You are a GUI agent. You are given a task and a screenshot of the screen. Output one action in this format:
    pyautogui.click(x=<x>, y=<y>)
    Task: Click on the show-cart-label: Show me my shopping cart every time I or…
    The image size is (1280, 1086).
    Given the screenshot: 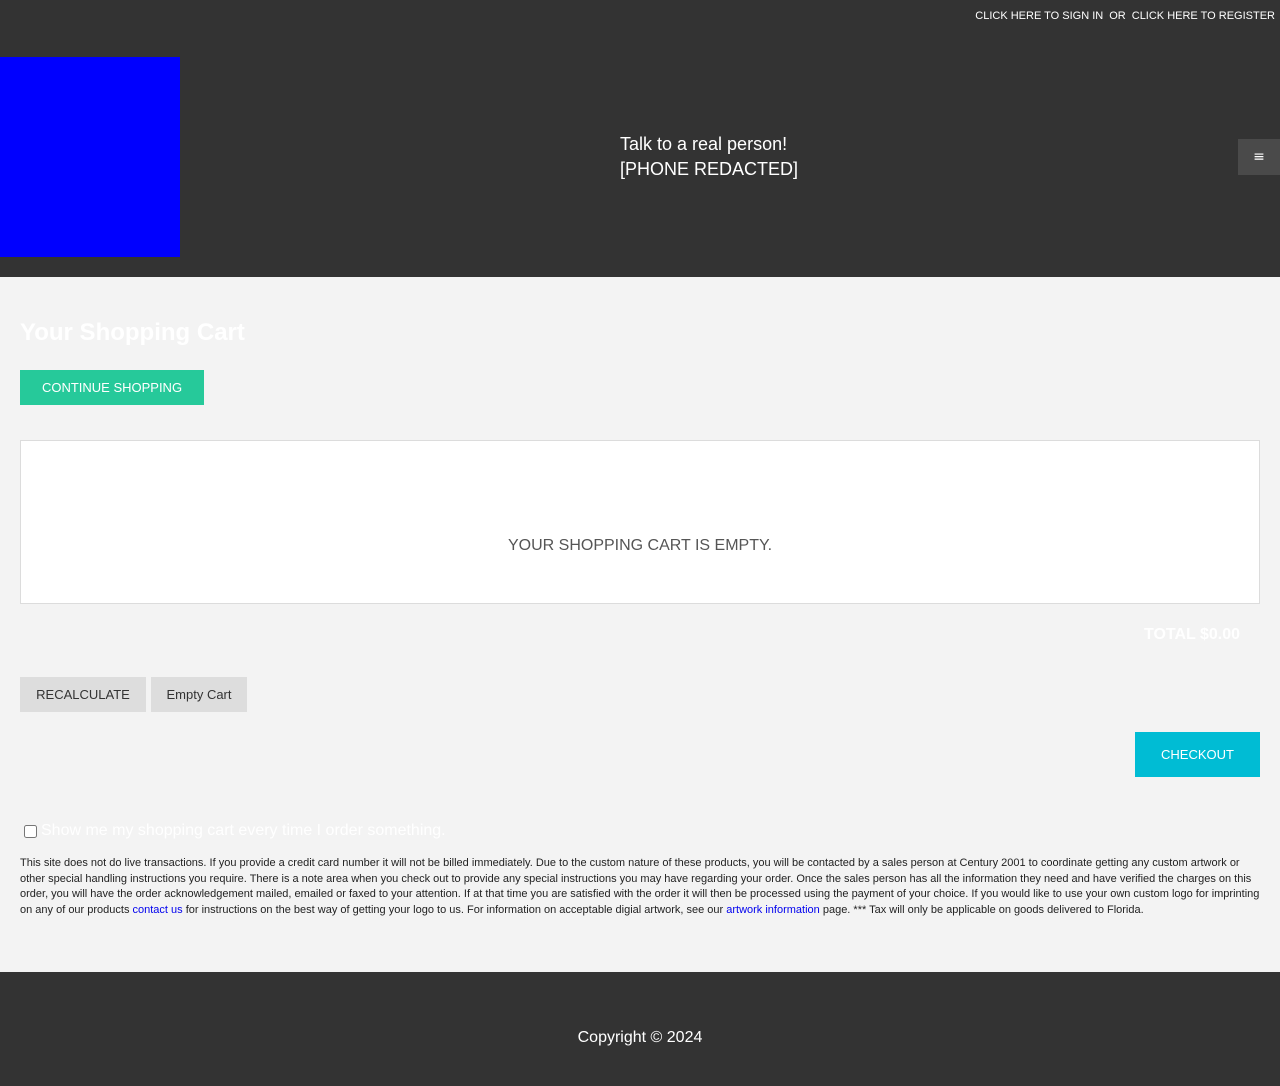 What is the action you would take?
    pyautogui.click(x=243, y=831)
    